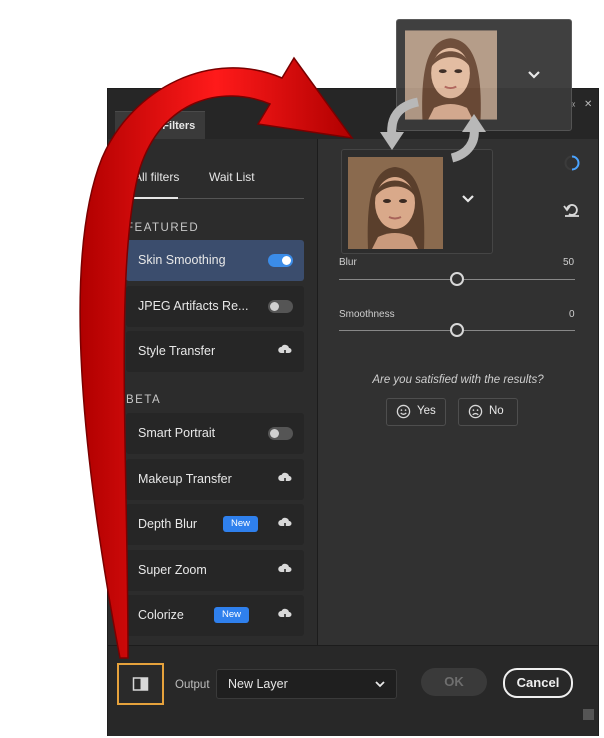 The image size is (604, 738). Describe the element at coordinates (572, 314) in the screenshot. I see `smoothness-value: 0` at that location.